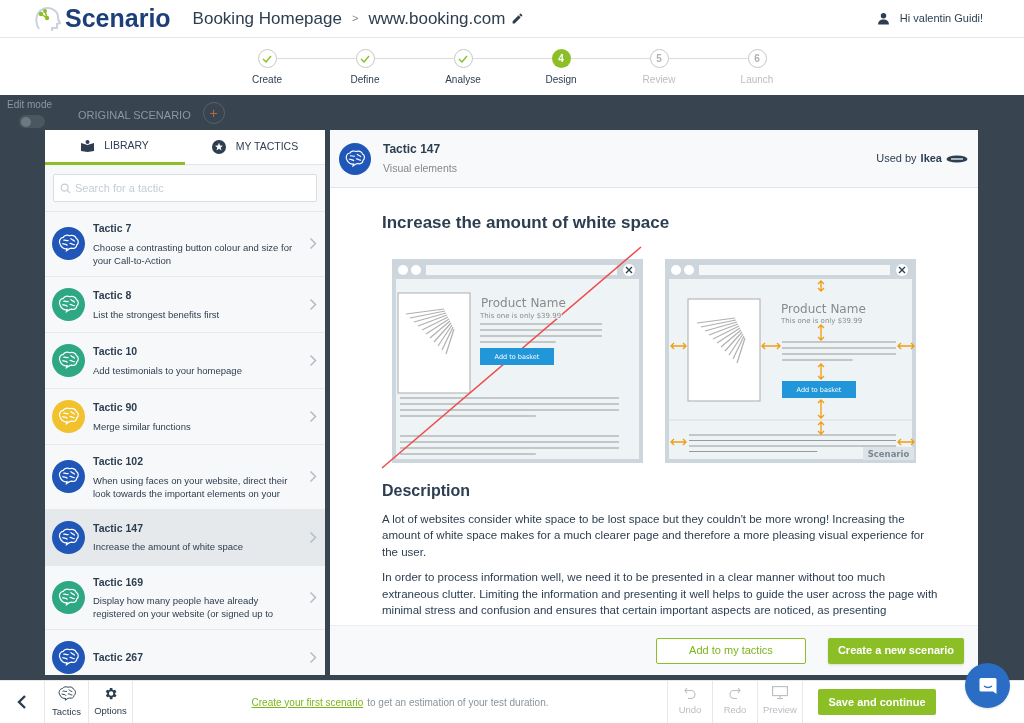 This screenshot has height=723, width=1024. What do you see at coordinates (426, 490) in the screenshot?
I see `description-heading: Description` at bounding box center [426, 490].